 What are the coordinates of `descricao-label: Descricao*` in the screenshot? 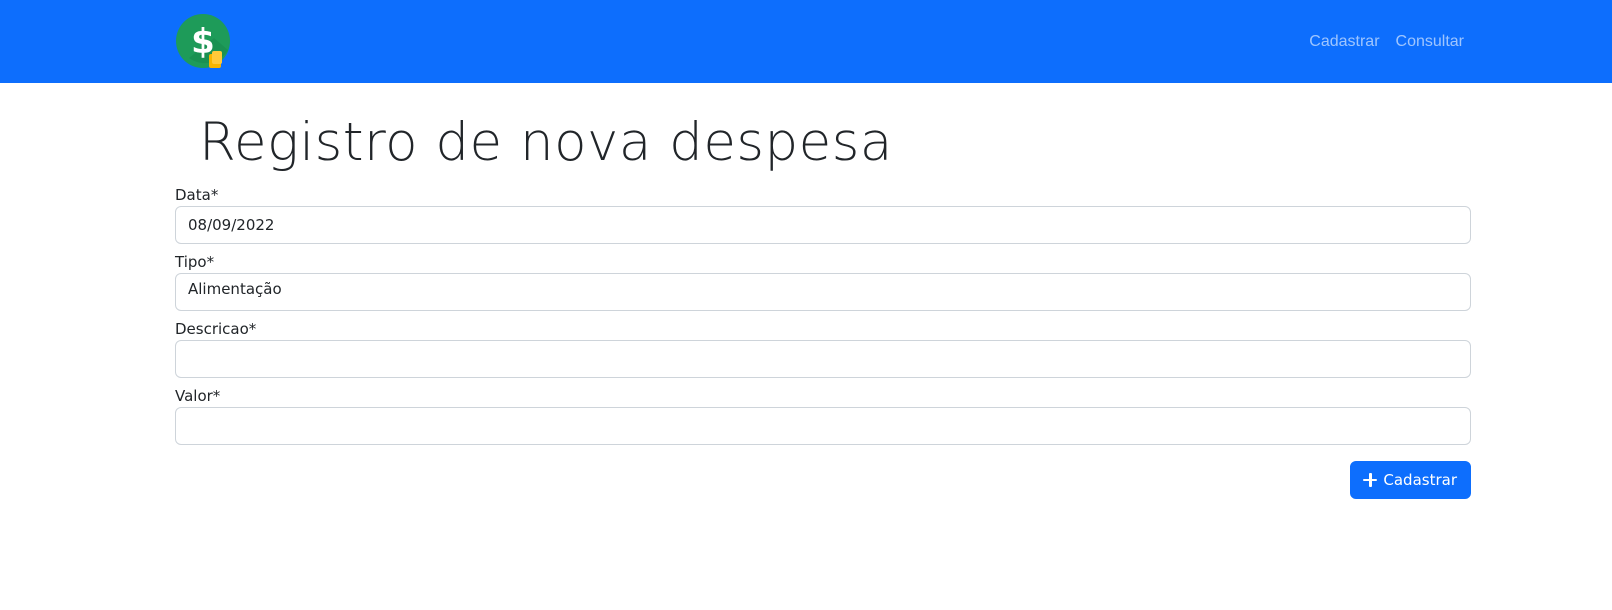 It's located at (216, 329).